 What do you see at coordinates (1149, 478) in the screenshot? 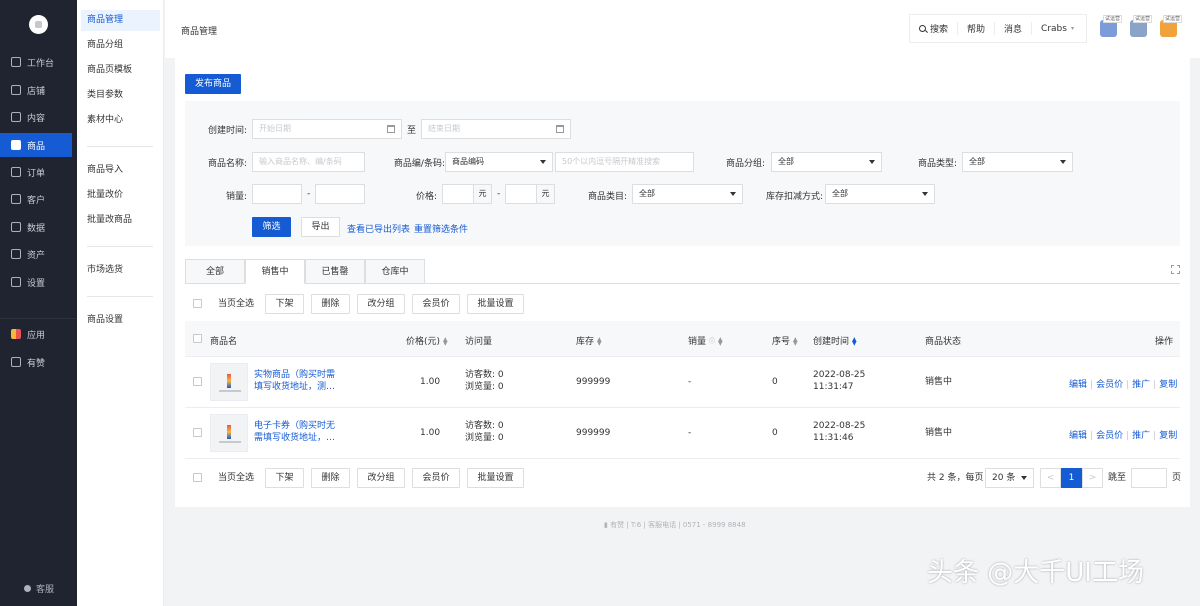
I see `jump-page-input` at bounding box center [1149, 478].